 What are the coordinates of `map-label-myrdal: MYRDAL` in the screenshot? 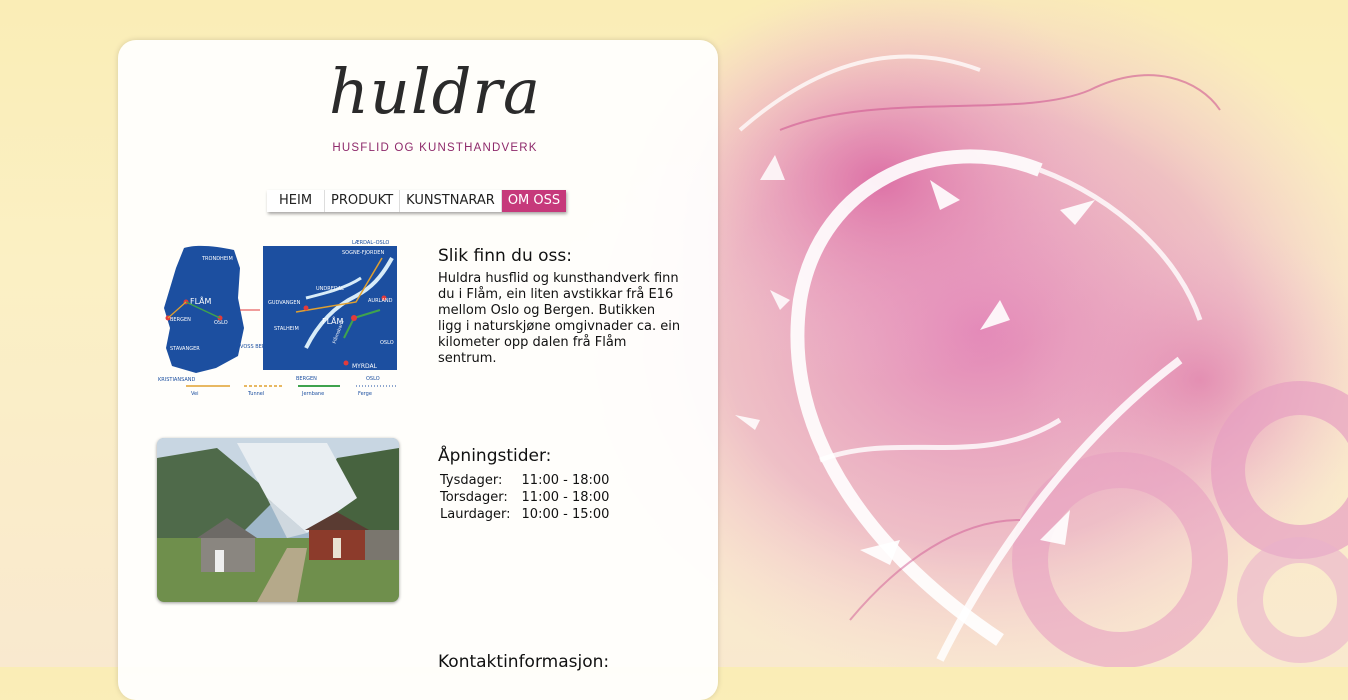 It's located at (365, 366).